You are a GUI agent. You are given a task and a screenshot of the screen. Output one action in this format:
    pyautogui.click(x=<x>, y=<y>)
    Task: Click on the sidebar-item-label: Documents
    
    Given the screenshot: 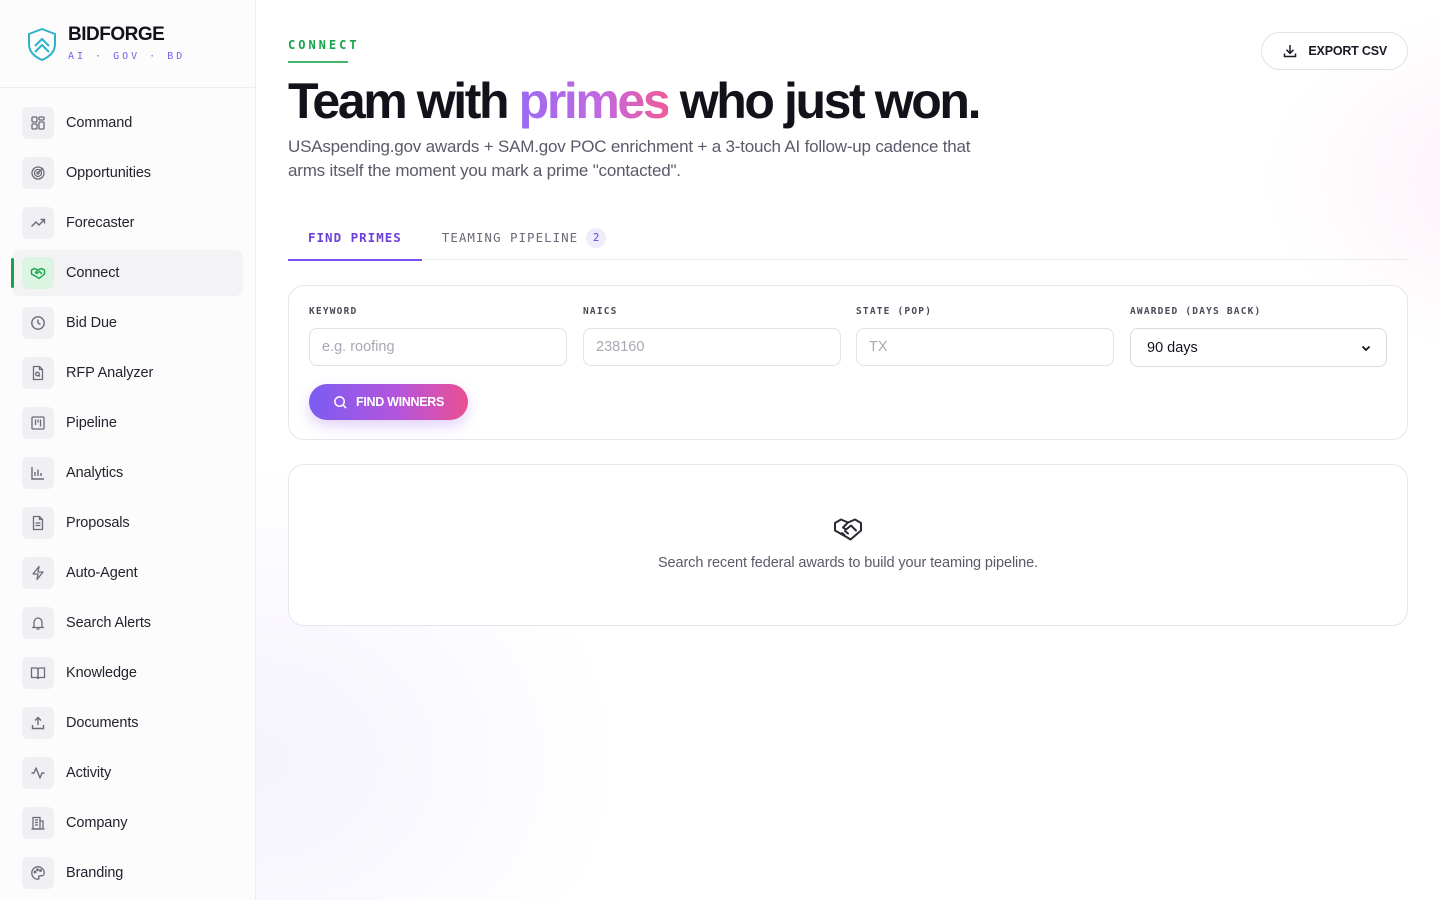 What is the action you would take?
    pyautogui.click(x=102, y=723)
    